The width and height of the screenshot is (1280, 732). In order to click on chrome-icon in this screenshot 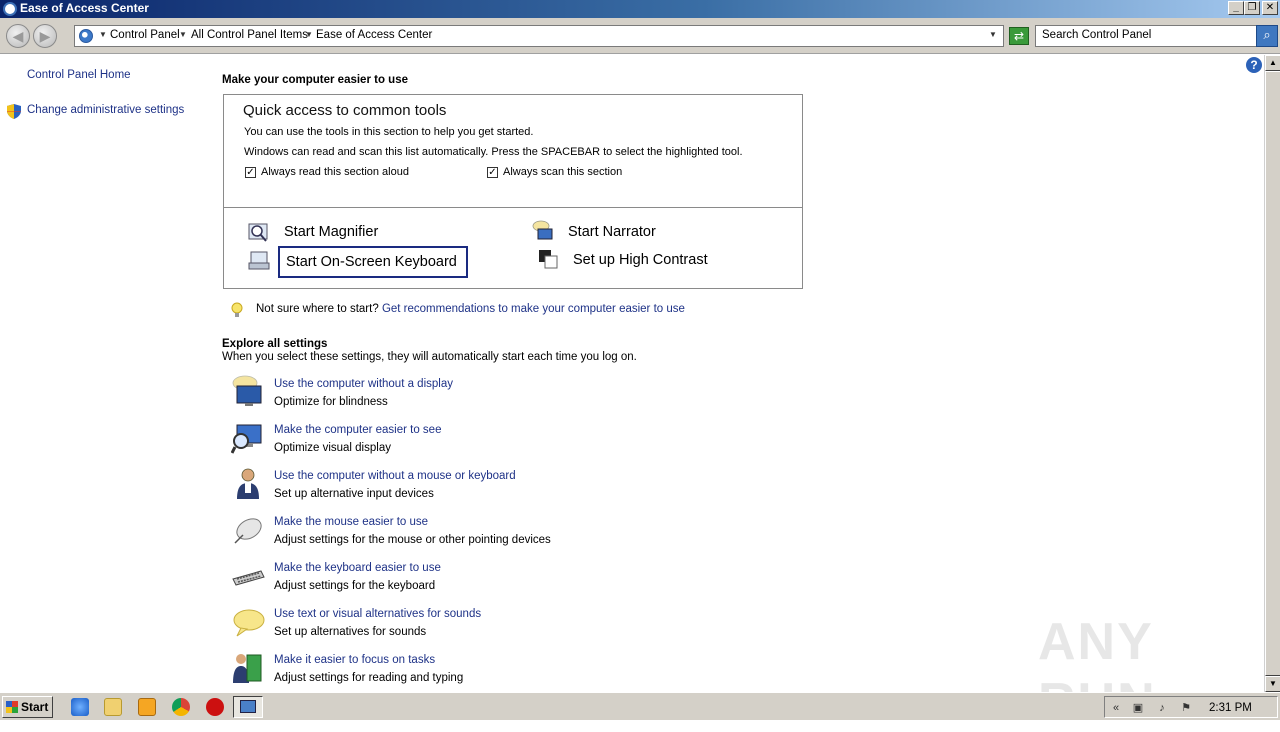, I will do `click(181, 707)`.